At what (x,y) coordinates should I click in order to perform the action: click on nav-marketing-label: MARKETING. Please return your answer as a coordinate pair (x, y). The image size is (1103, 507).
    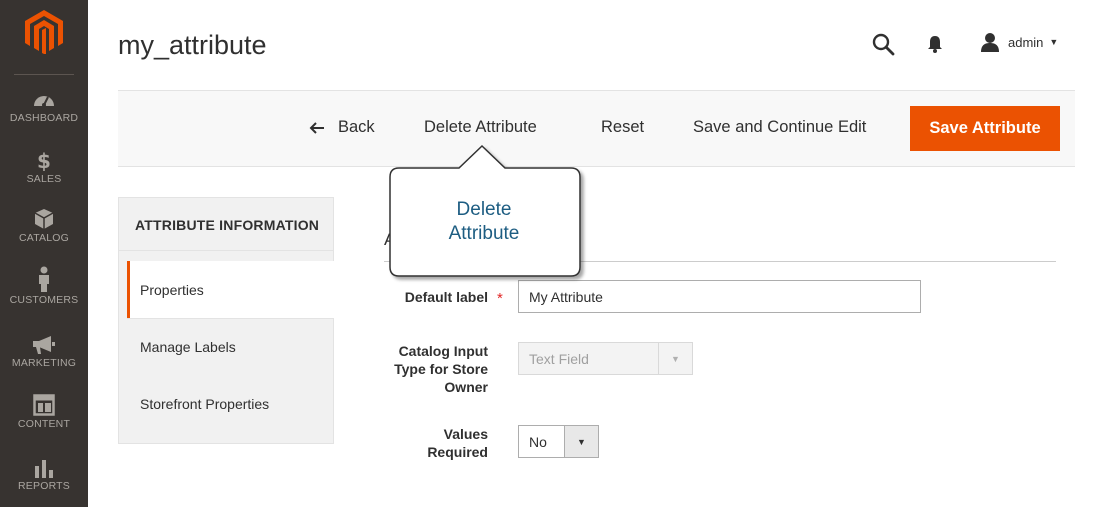
    Looking at the image, I should click on (44, 363).